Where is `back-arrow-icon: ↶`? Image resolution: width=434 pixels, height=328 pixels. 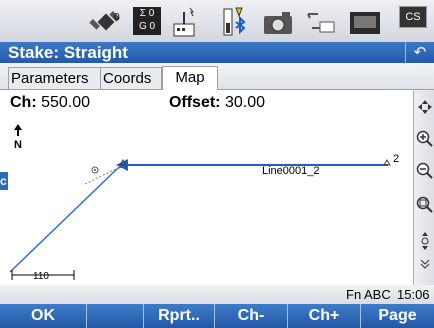 back-arrow-icon: ↶ is located at coordinates (420, 52).